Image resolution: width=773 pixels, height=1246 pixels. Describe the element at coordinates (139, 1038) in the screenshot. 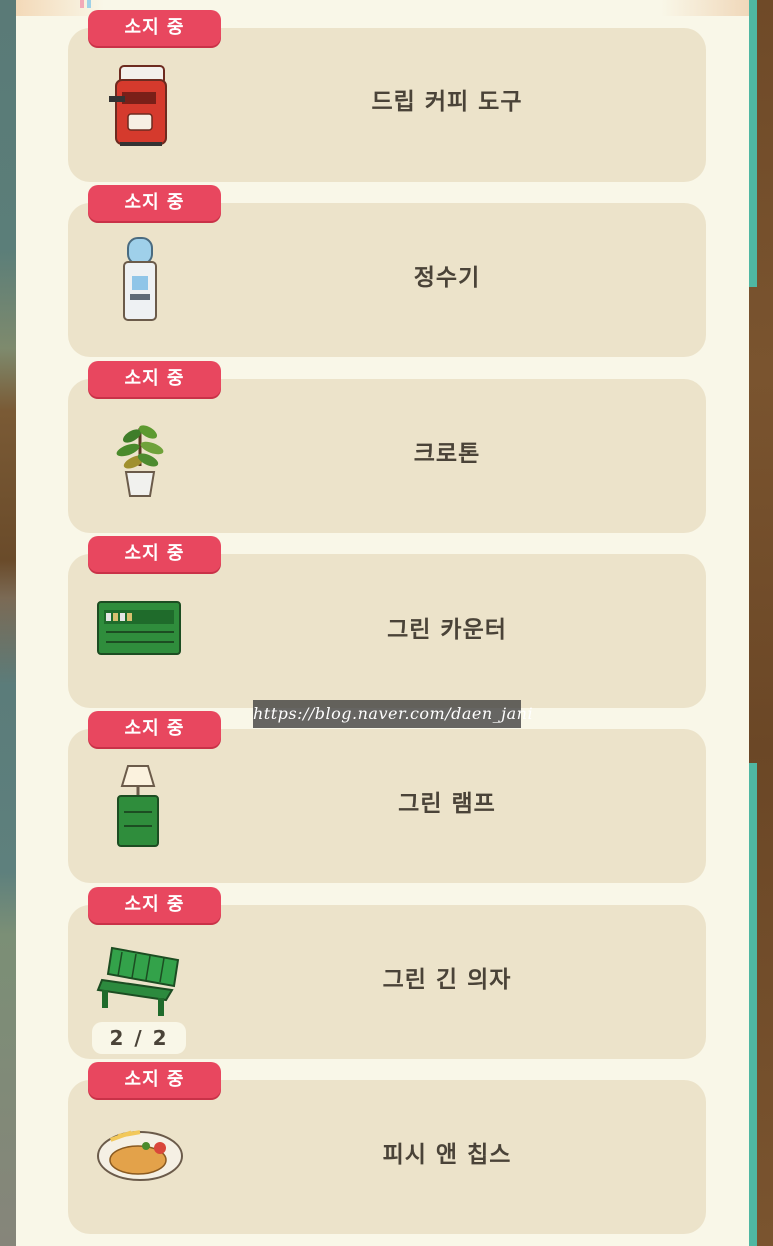

I see `quantity-count: 2 / 2` at that location.